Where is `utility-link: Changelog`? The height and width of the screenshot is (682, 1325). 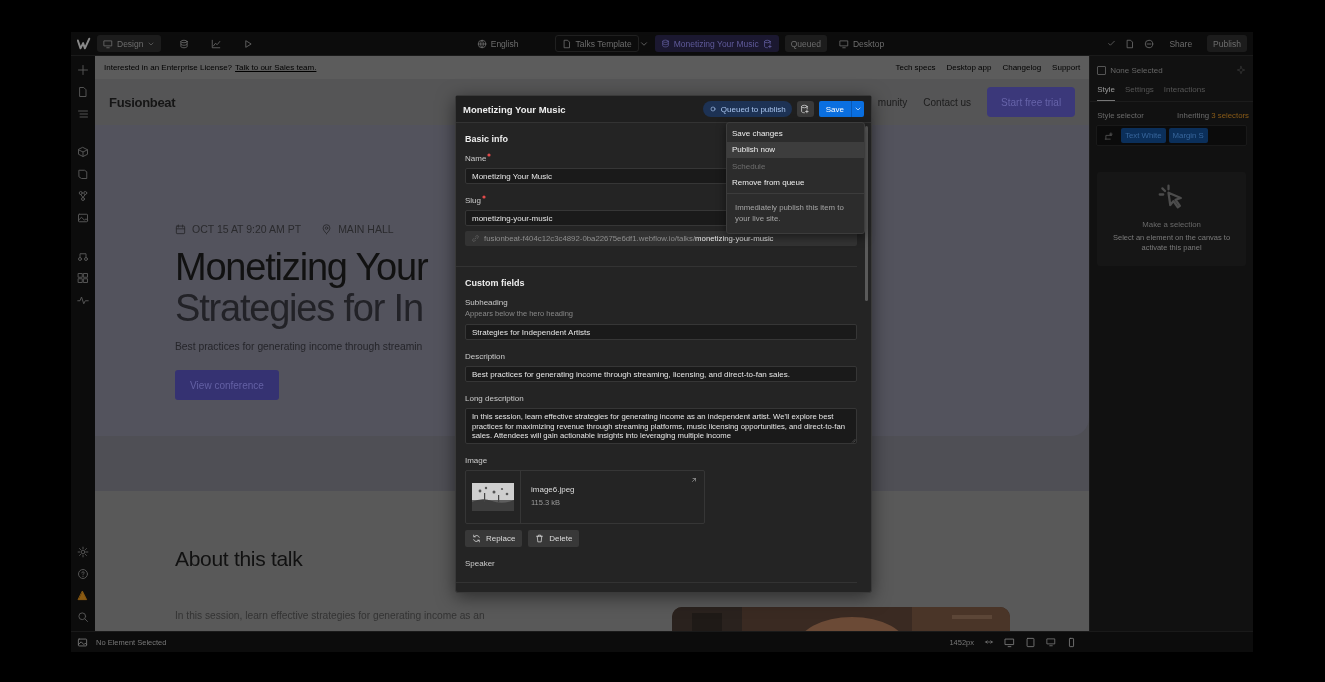
utility-link: Changelog is located at coordinates (1022, 67).